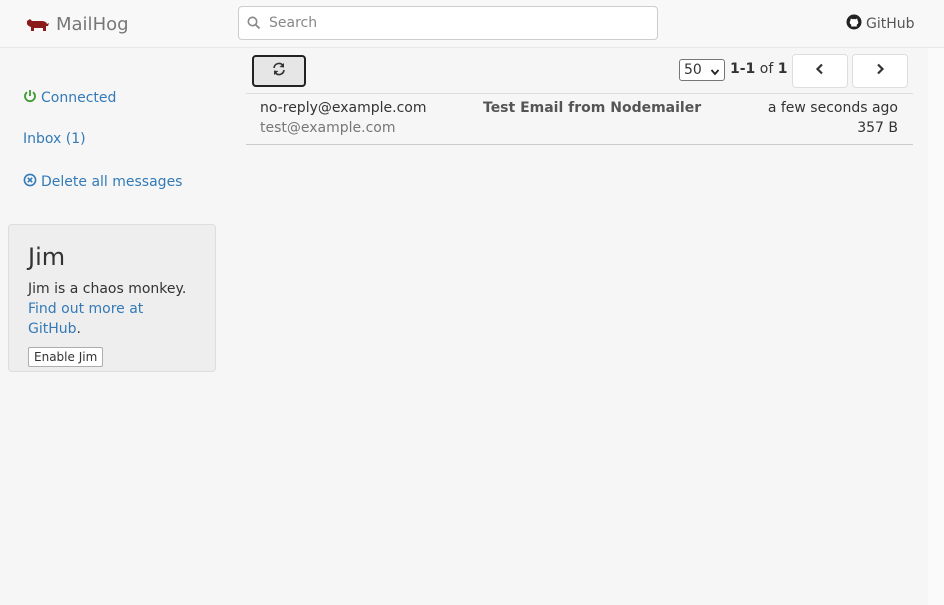  I want to click on jim-link-line: Find out more at GitHub., so click(112, 319).